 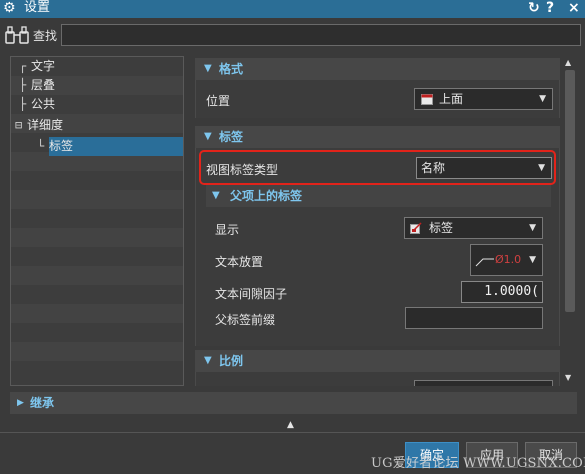 What do you see at coordinates (292, 432) in the screenshot?
I see `divider` at bounding box center [292, 432].